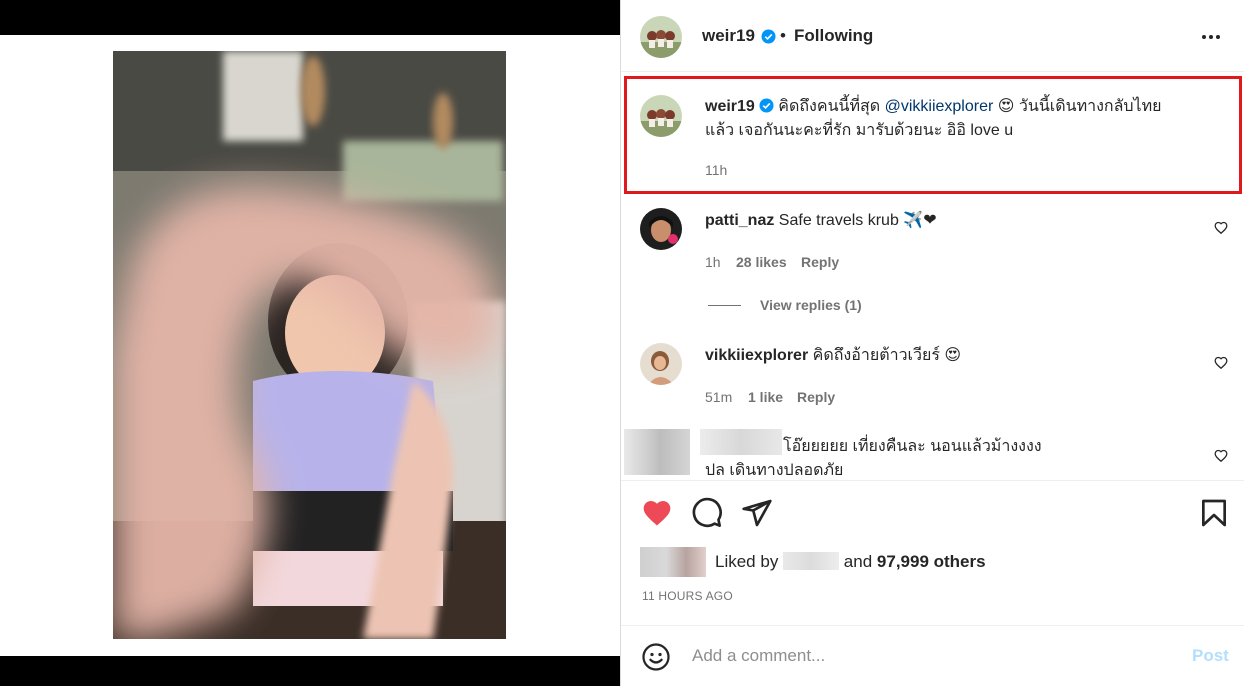  Describe the element at coordinates (765, 397) in the screenshot. I see `comment-likes-count: 1 like` at that location.